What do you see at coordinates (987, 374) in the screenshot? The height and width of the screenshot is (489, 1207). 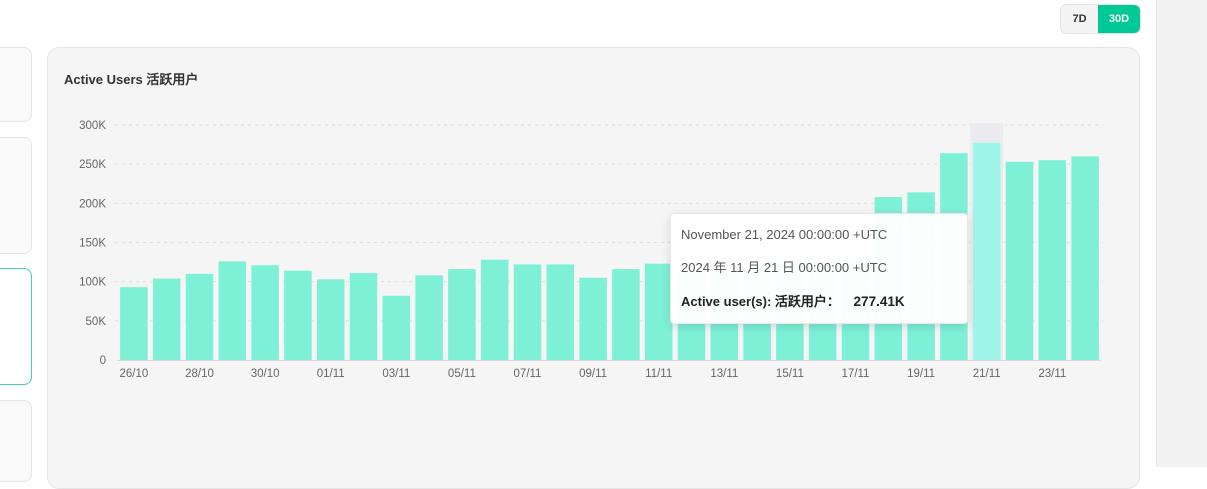 I see `x-tick-label: 21/11` at bounding box center [987, 374].